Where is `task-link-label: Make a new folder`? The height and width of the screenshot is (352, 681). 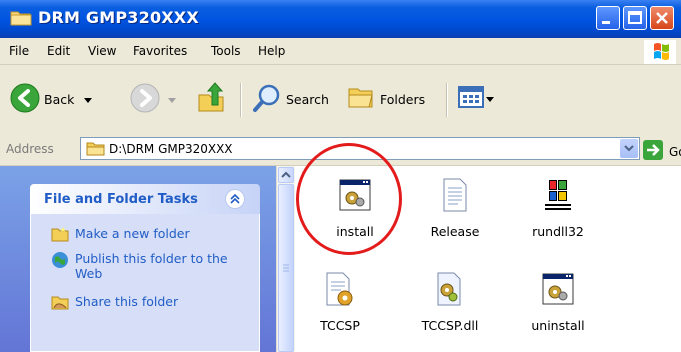
task-link-label: Make a new folder is located at coordinates (132, 233).